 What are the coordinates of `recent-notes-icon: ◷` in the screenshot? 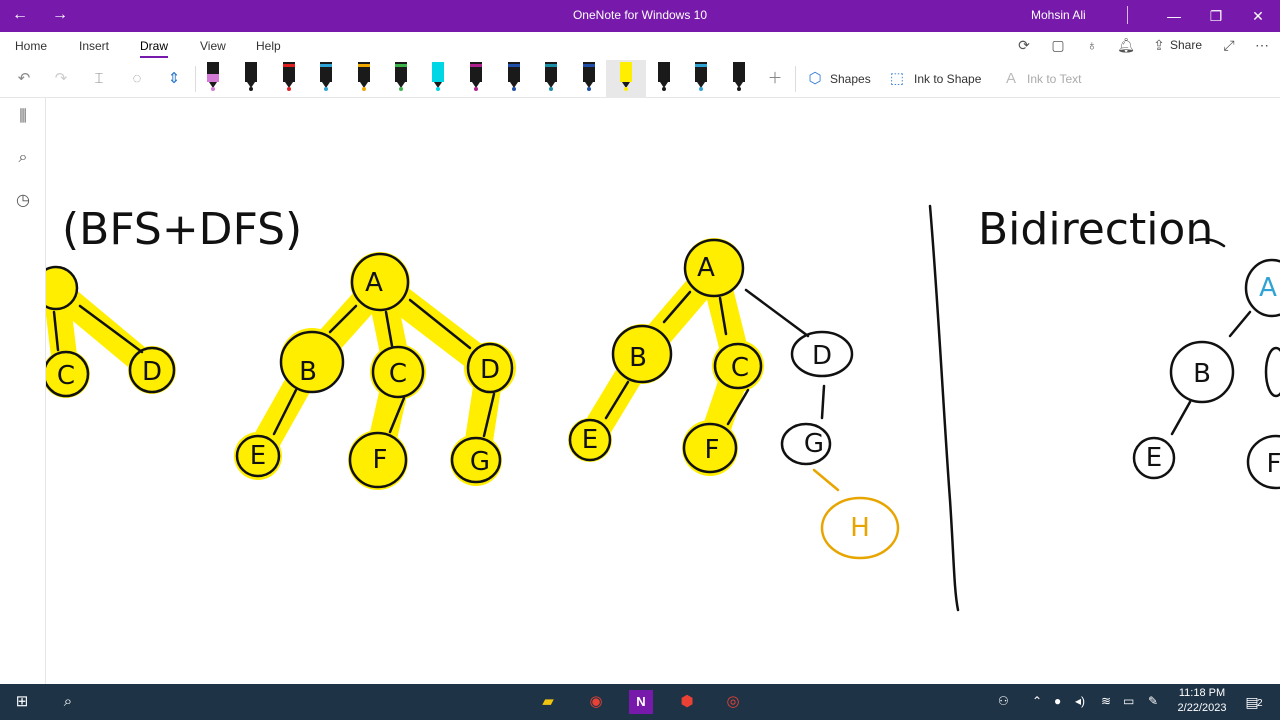 It's located at (23, 201).